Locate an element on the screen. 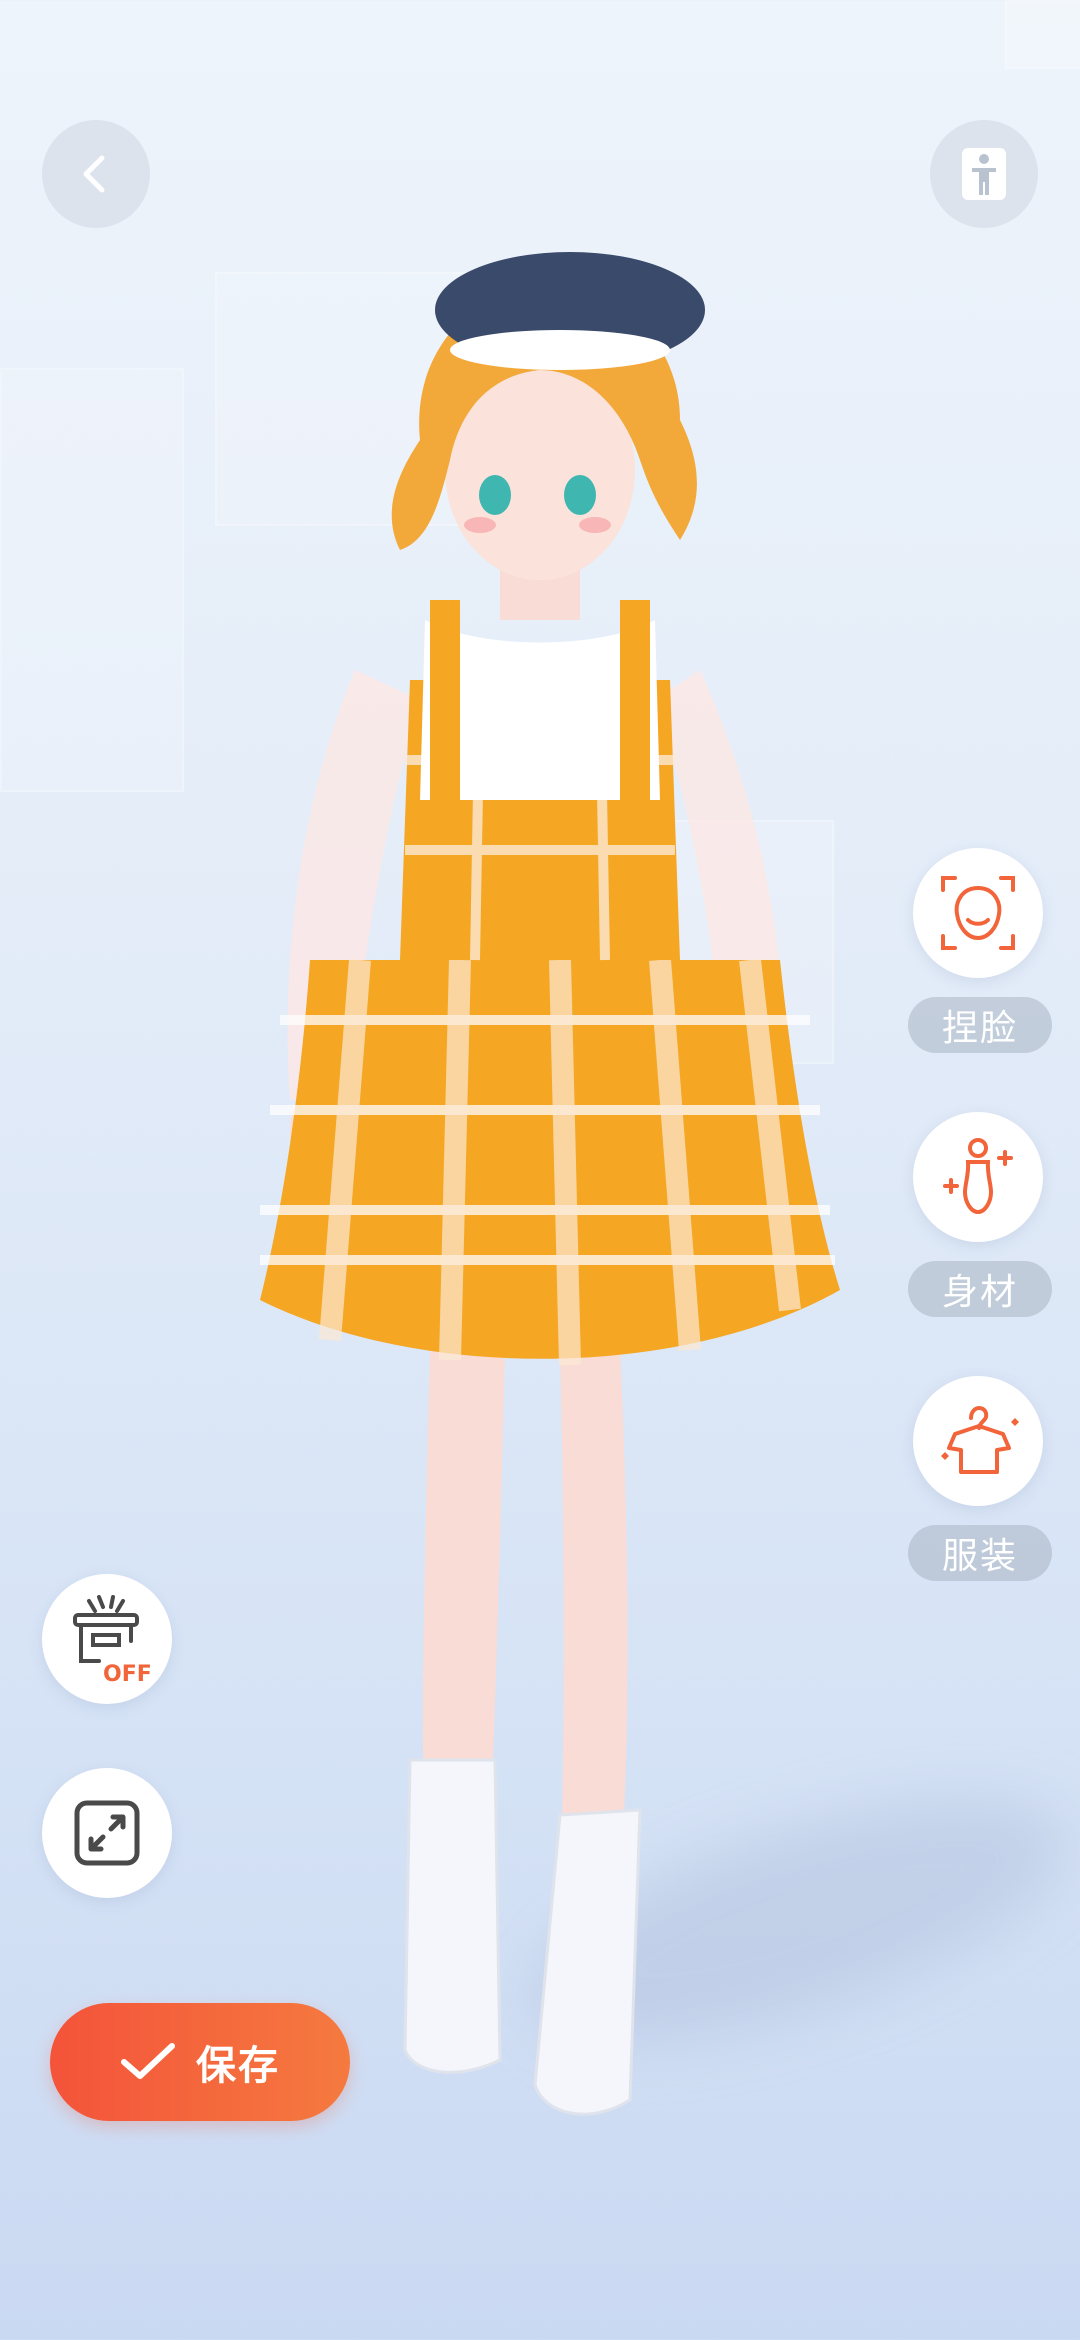  chevron-left-icon is located at coordinates (94, 174).